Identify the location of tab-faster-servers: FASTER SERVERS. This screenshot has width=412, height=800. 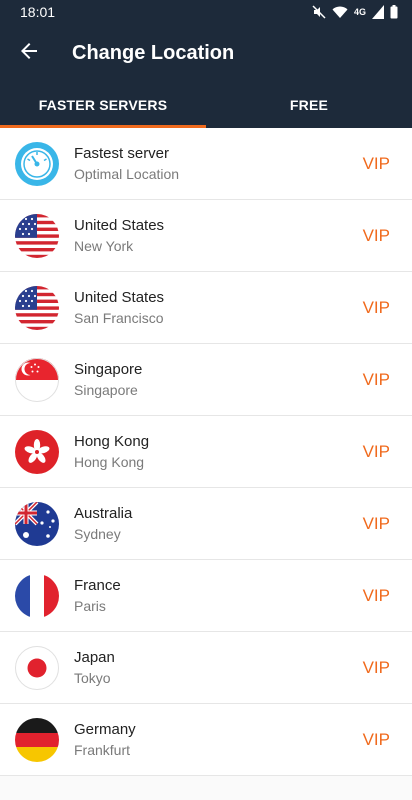
(103, 105).